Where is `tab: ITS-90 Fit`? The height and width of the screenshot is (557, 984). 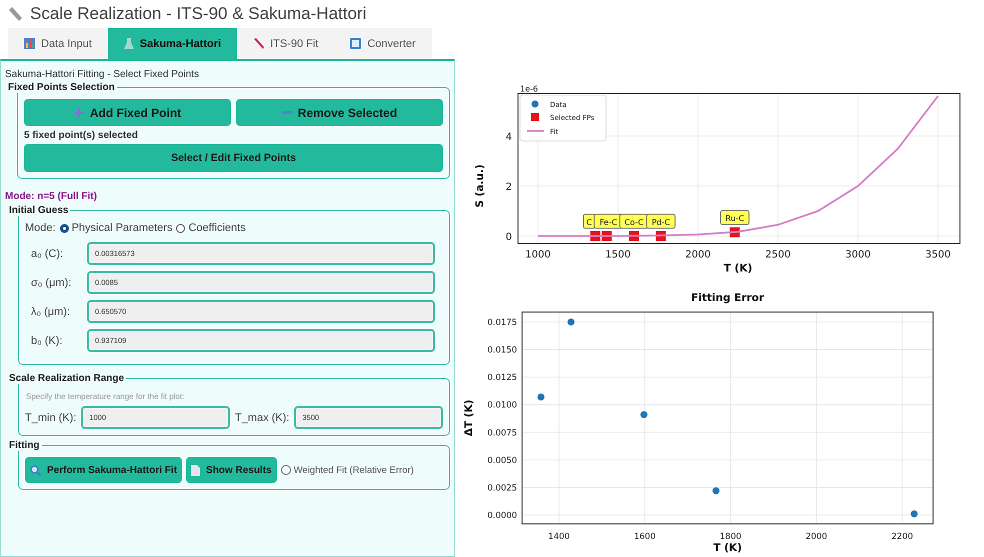 tab: ITS-90 Fit is located at coordinates (285, 43).